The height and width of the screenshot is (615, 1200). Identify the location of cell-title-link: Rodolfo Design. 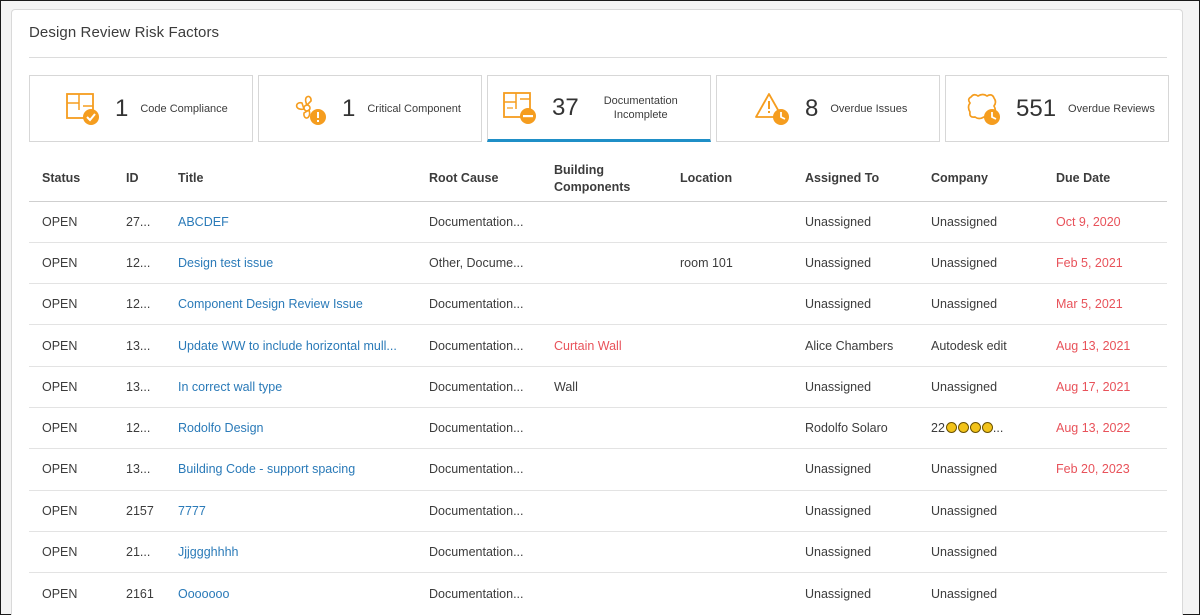
(290, 428).